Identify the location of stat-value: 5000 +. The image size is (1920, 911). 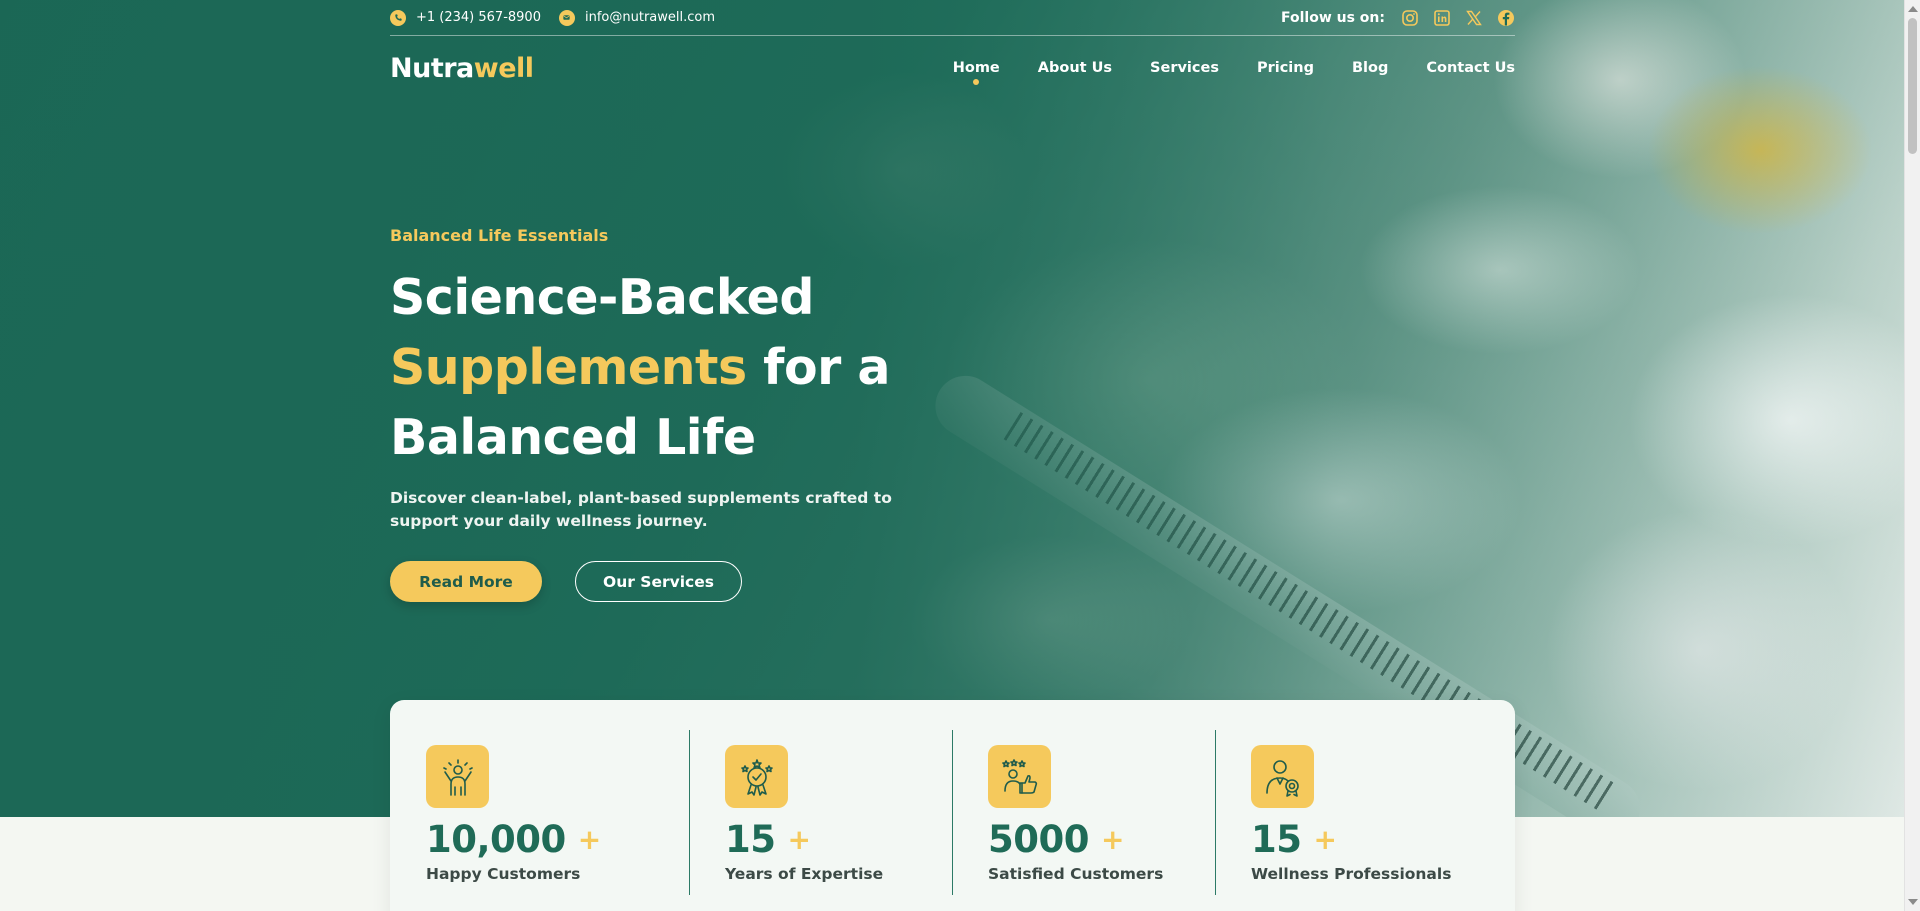
(1101, 839).